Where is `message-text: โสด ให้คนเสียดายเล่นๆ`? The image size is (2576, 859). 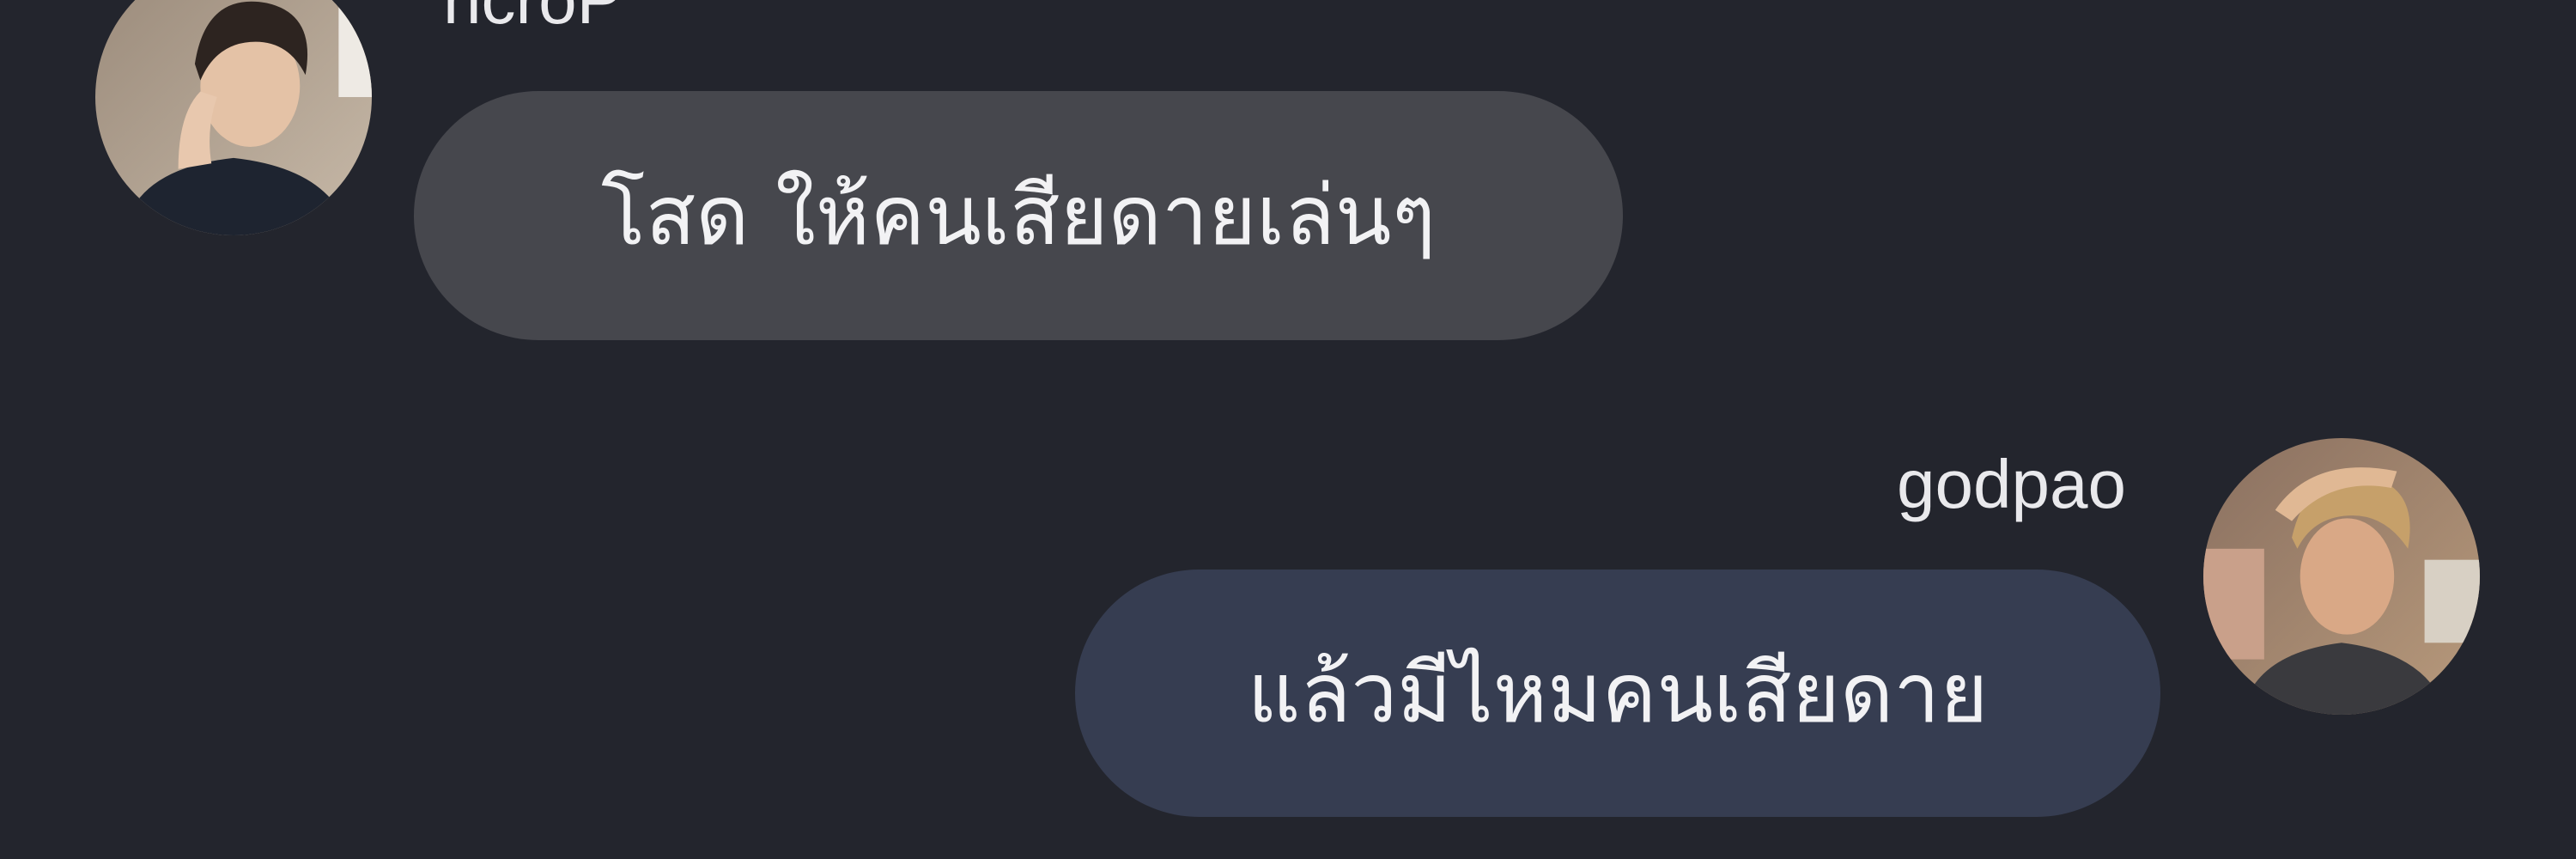 message-text: โสด ให้คนเสียดายเล่นๆ is located at coordinates (1018, 216).